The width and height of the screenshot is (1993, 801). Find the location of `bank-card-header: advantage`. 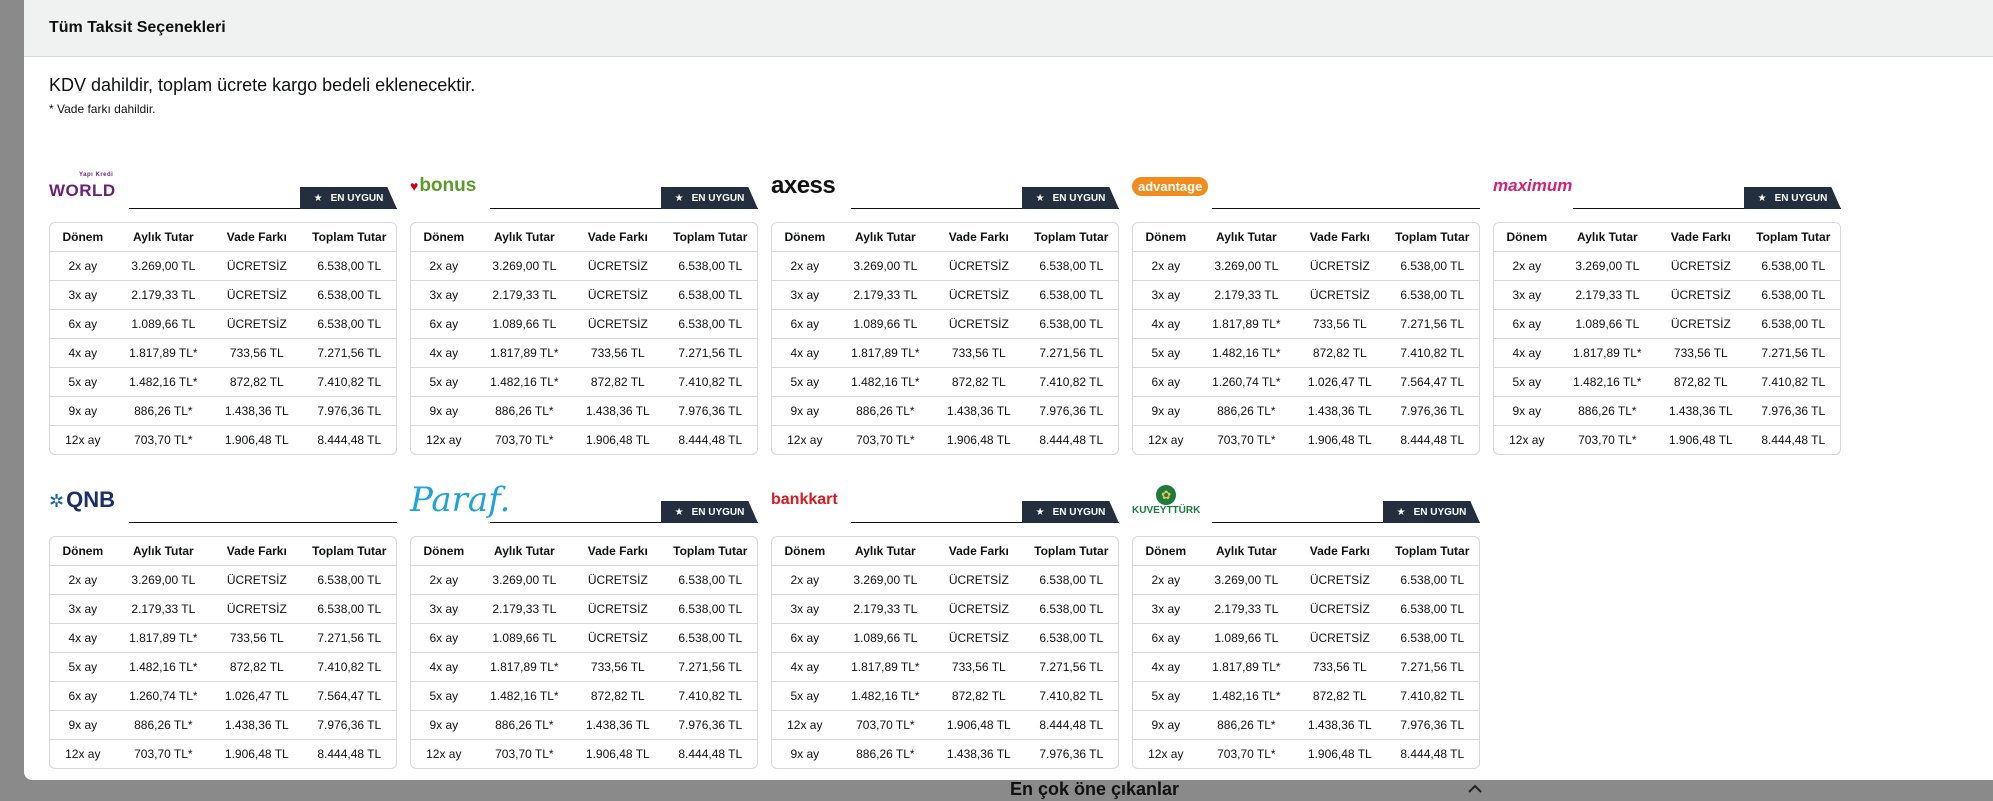

bank-card-header: advantage is located at coordinates (1306, 191).